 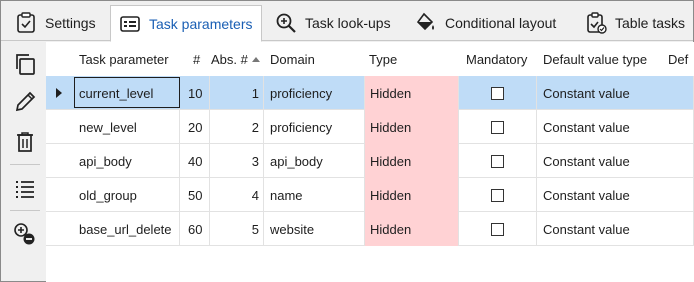 I want to click on cell-task-parameter: new_level, so click(x=127, y=127).